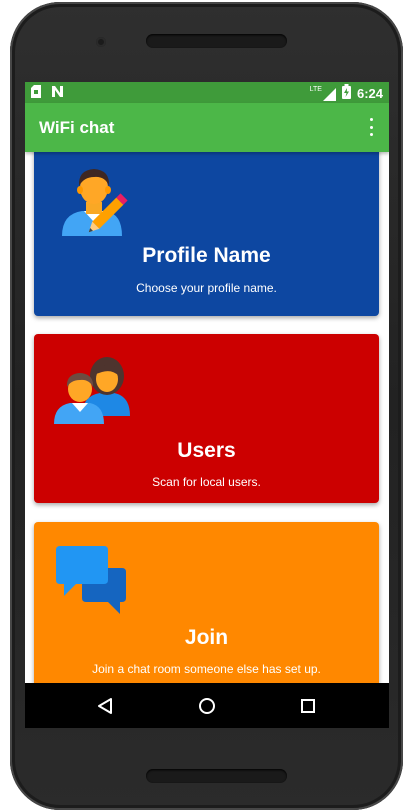 The image size is (414, 812). Describe the element at coordinates (369, 93) in the screenshot. I see `clock: 6:24` at that location.